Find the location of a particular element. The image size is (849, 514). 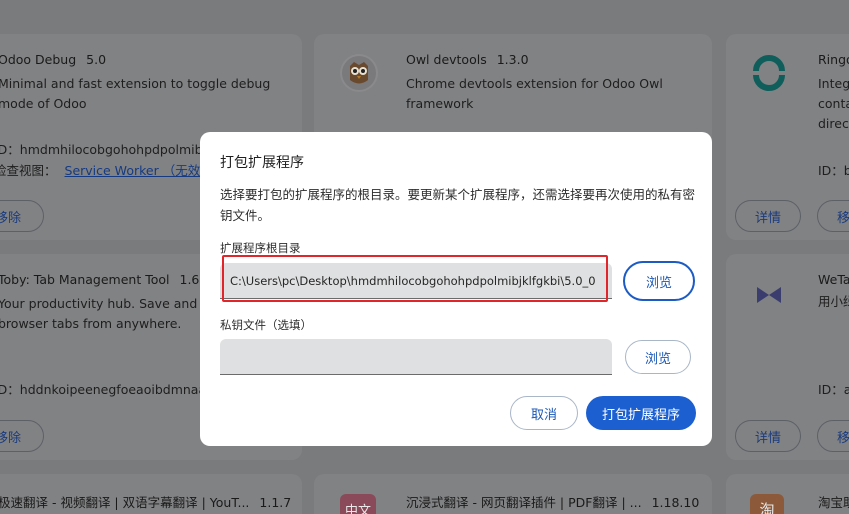

browse-key-button: 浏览 is located at coordinates (658, 357).